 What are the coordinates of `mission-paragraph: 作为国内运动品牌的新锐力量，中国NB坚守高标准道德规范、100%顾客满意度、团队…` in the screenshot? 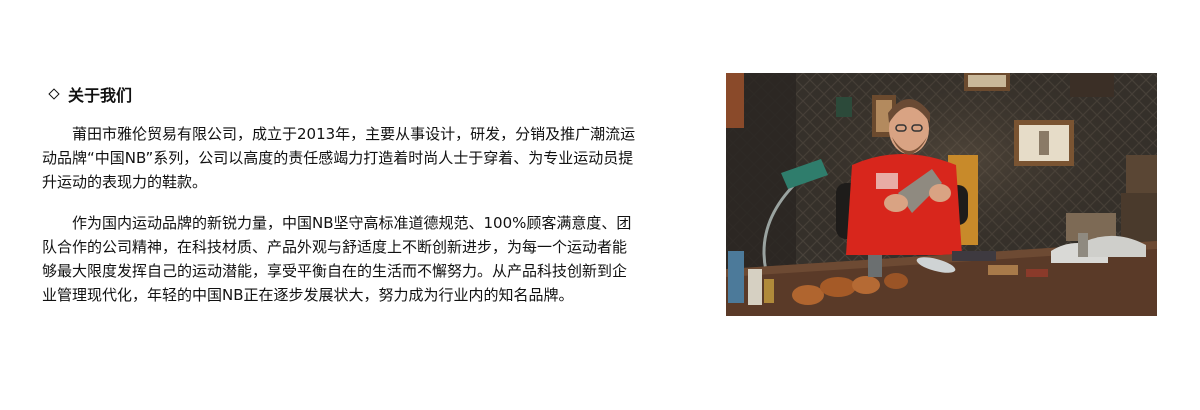 It's located at (337, 259).